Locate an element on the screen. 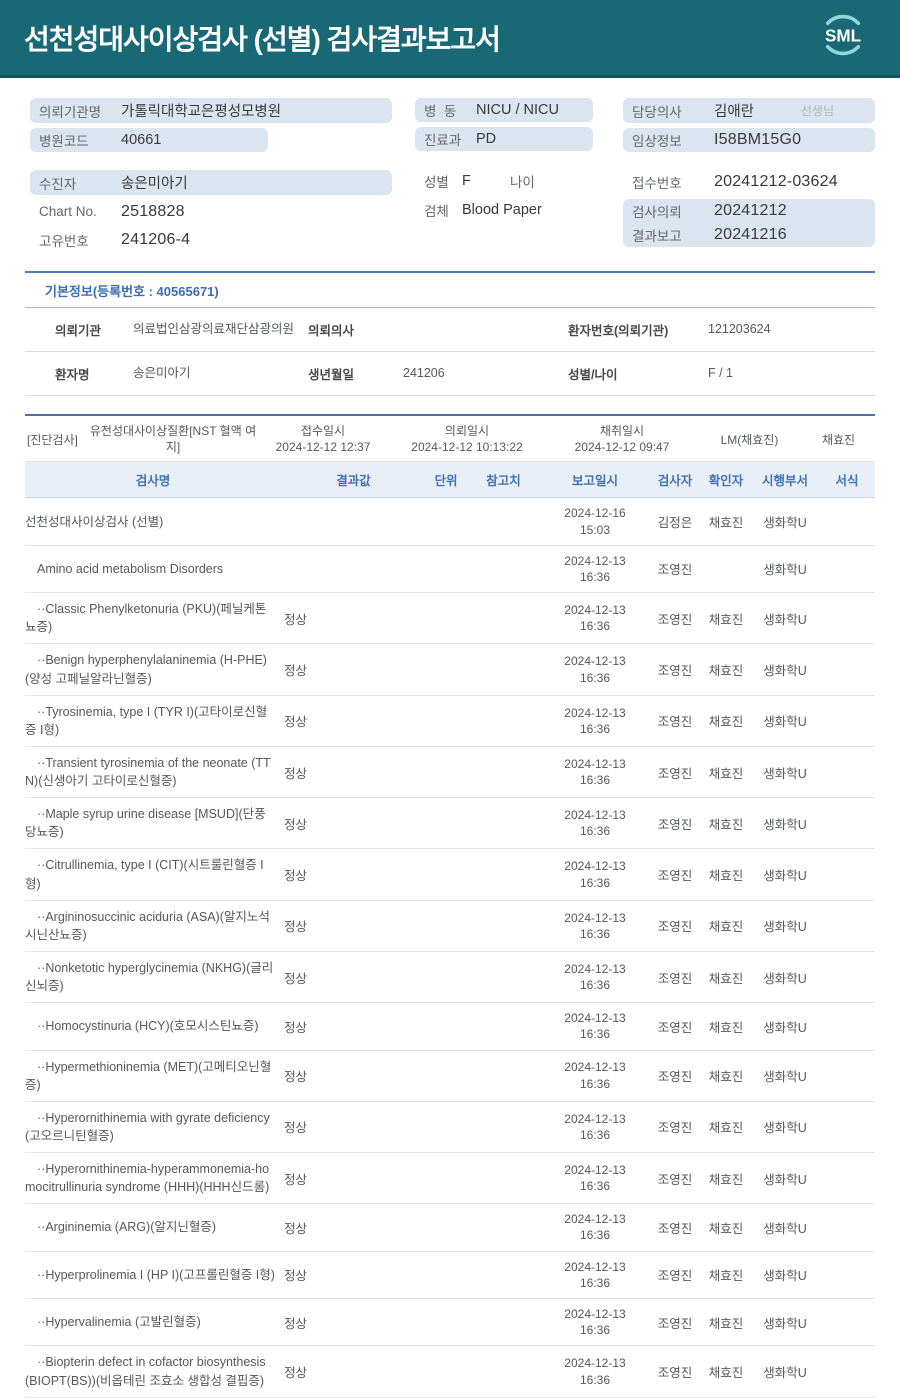 The width and height of the screenshot is (900, 1398). test-request-label: 검사의뢰 is located at coordinates (657, 212).